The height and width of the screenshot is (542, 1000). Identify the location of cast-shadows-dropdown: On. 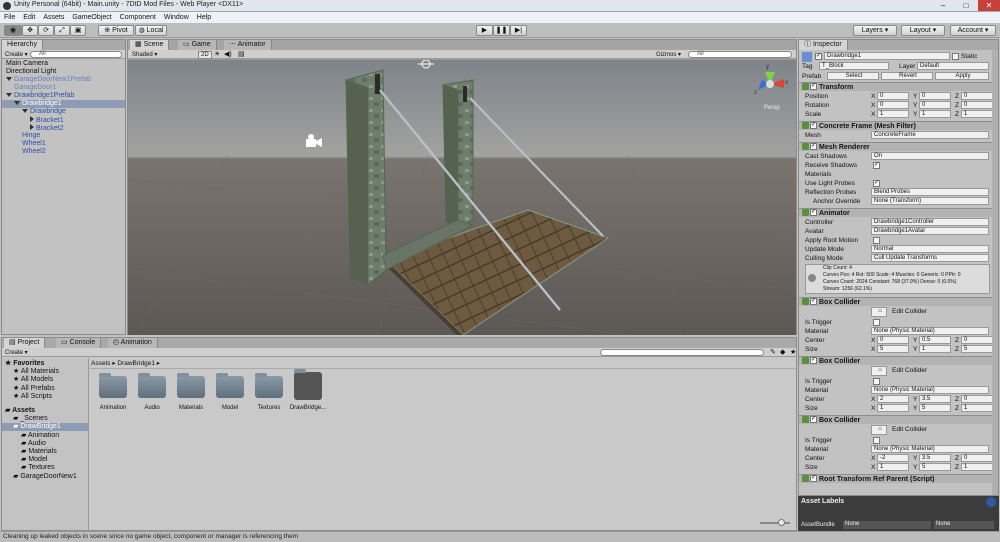
(930, 156).